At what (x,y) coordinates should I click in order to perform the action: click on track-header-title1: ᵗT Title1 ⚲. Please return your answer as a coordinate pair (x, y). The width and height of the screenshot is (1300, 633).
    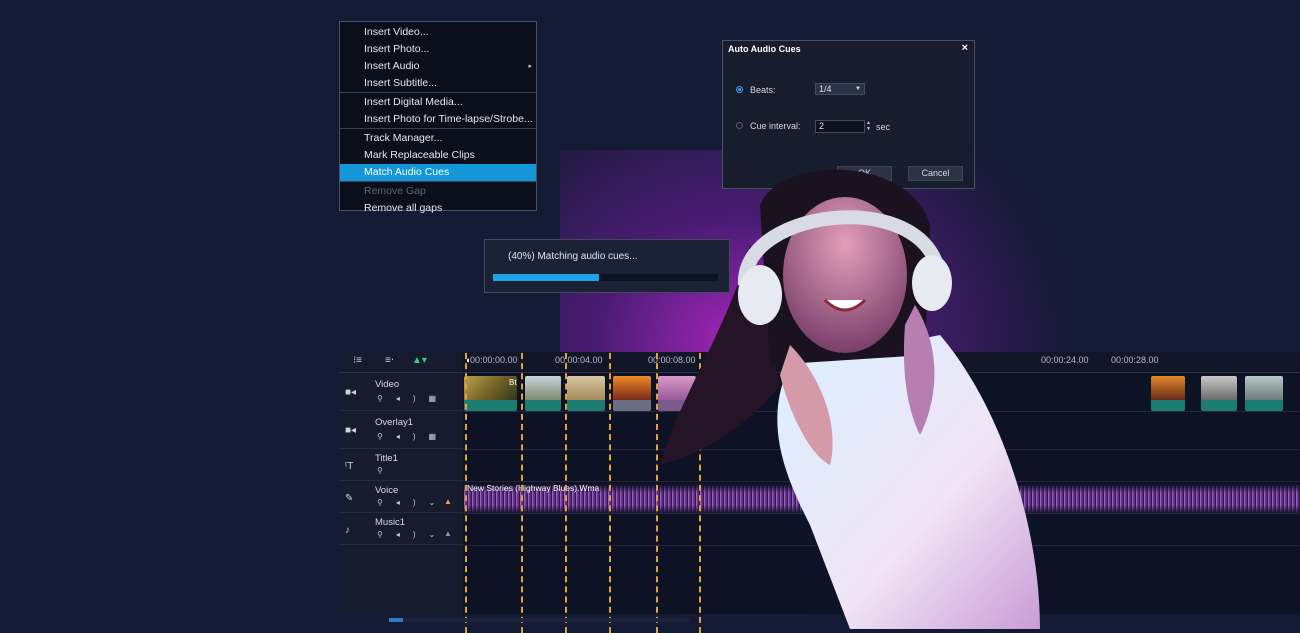
    Looking at the image, I should click on (401, 465).